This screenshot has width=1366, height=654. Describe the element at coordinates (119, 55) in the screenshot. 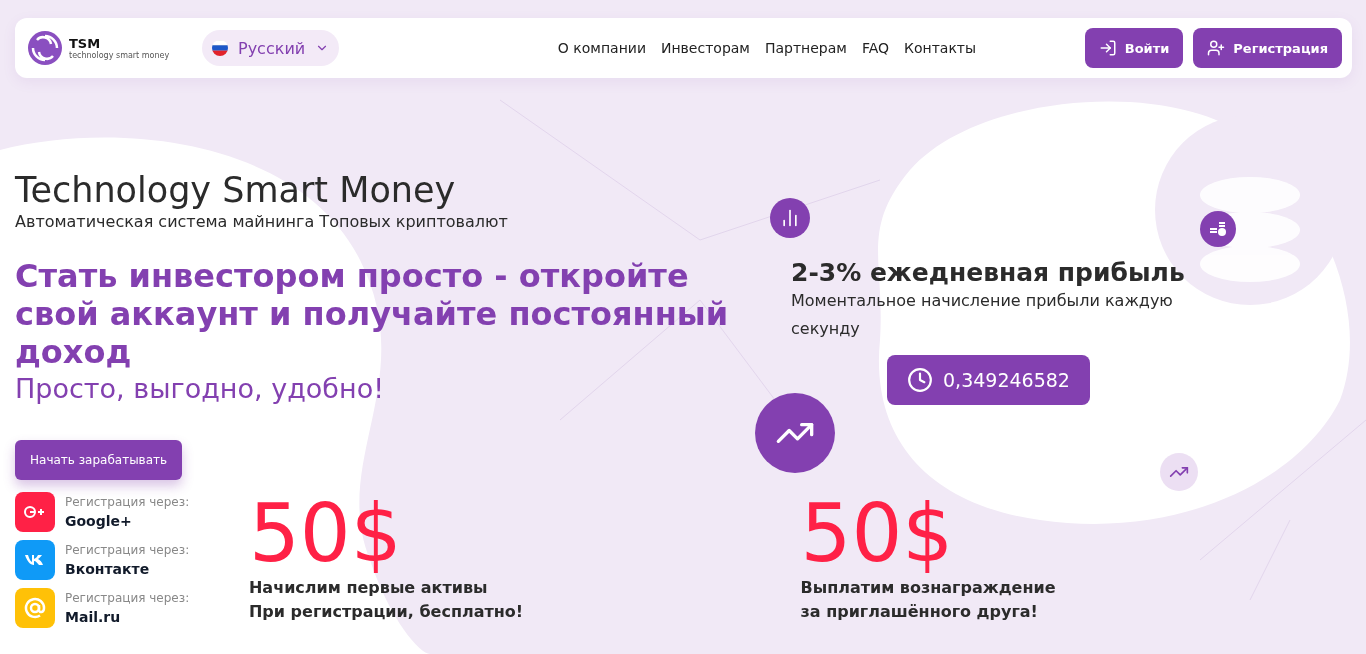

I see `logo-tagline: technology smart money` at that location.